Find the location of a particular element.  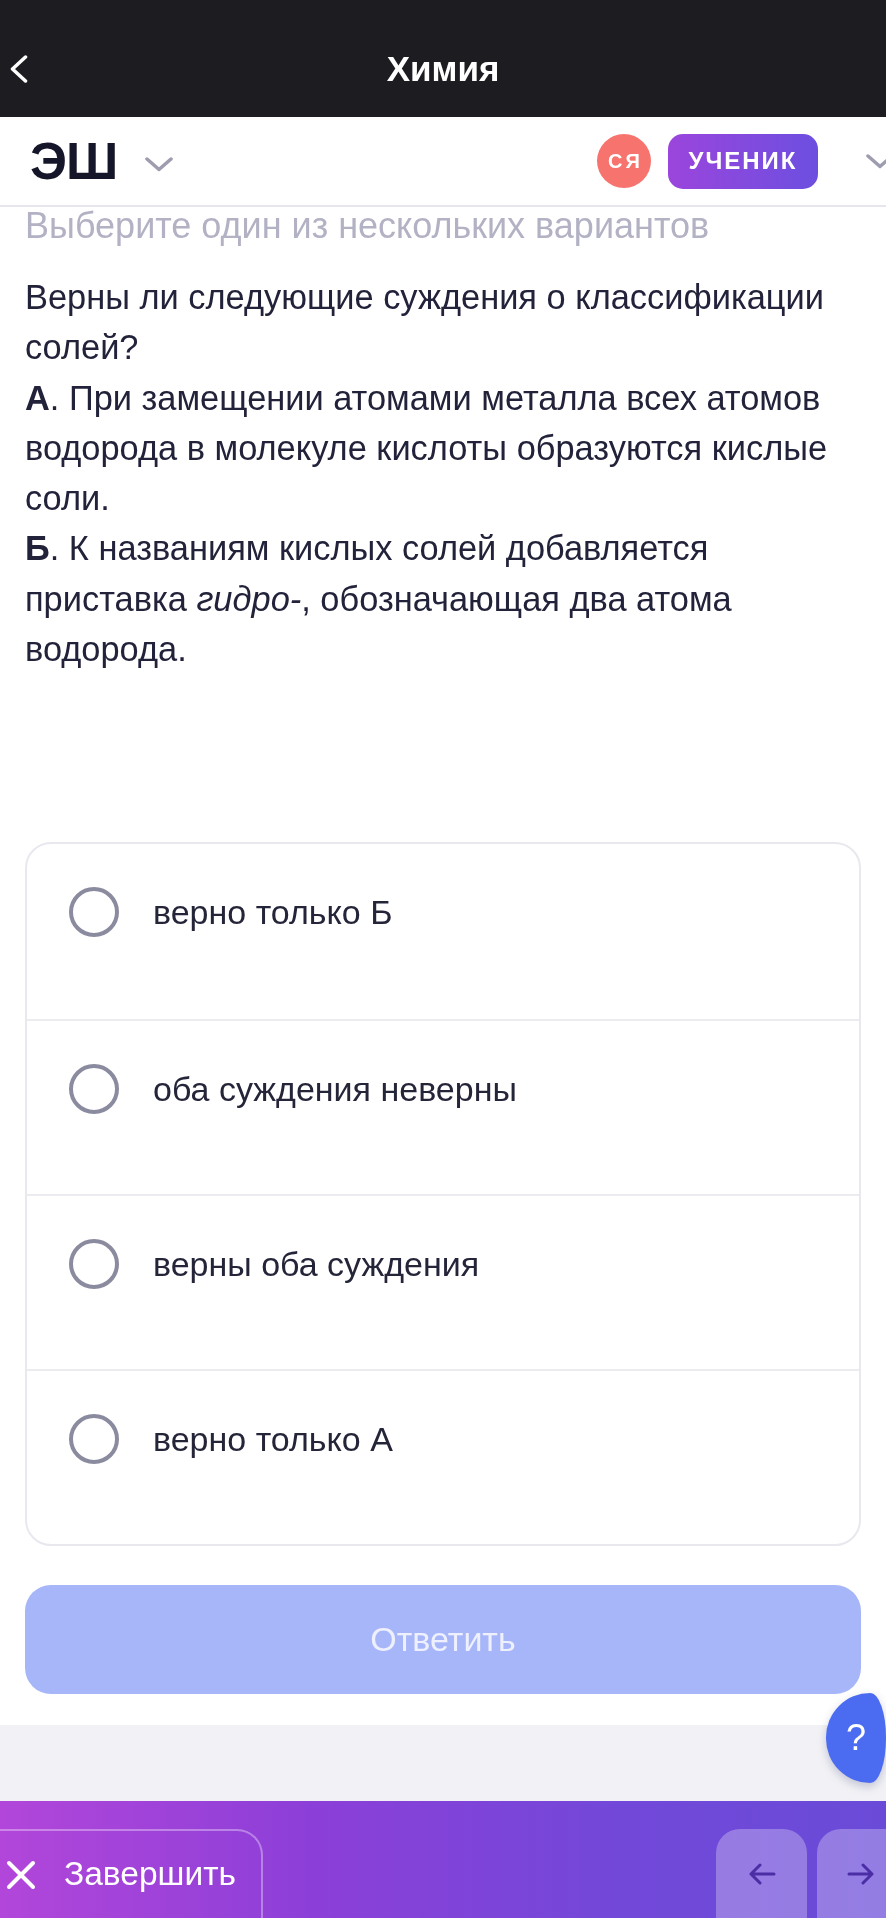

help-button: ? is located at coordinates (856, 1738).